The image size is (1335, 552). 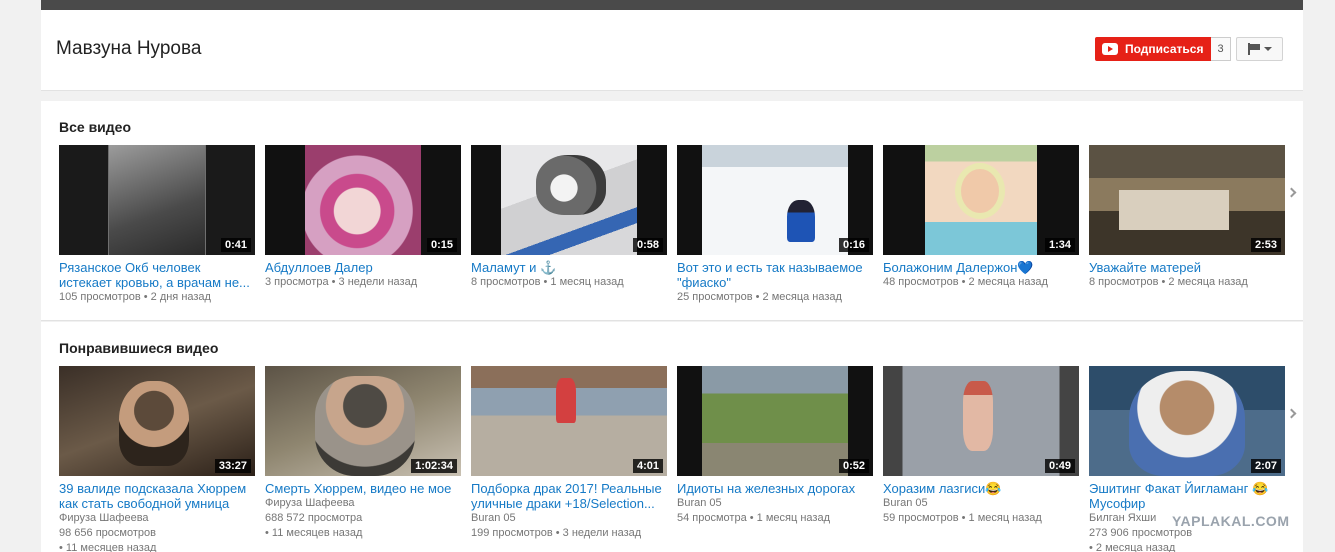 What do you see at coordinates (1265, 466) in the screenshot?
I see `video-duration: 2:07` at bounding box center [1265, 466].